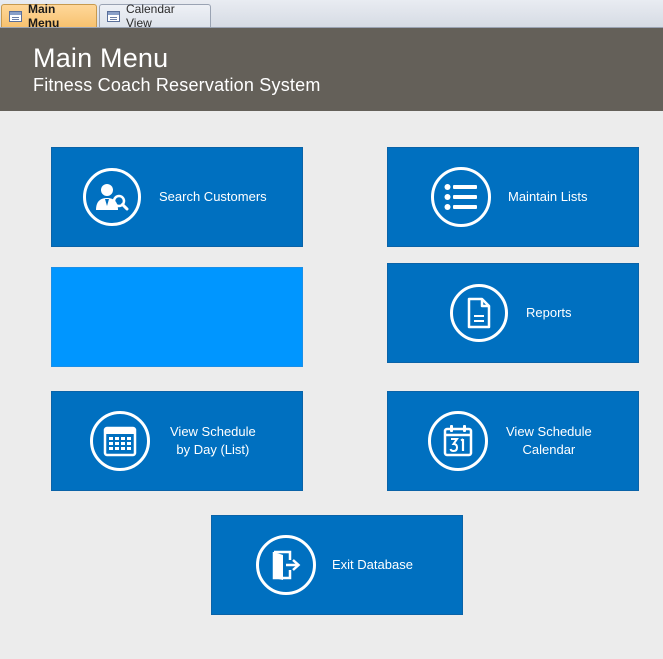  What do you see at coordinates (549, 440) in the screenshot?
I see `tile-label: View Schedule Calendar` at bounding box center [549, 440].